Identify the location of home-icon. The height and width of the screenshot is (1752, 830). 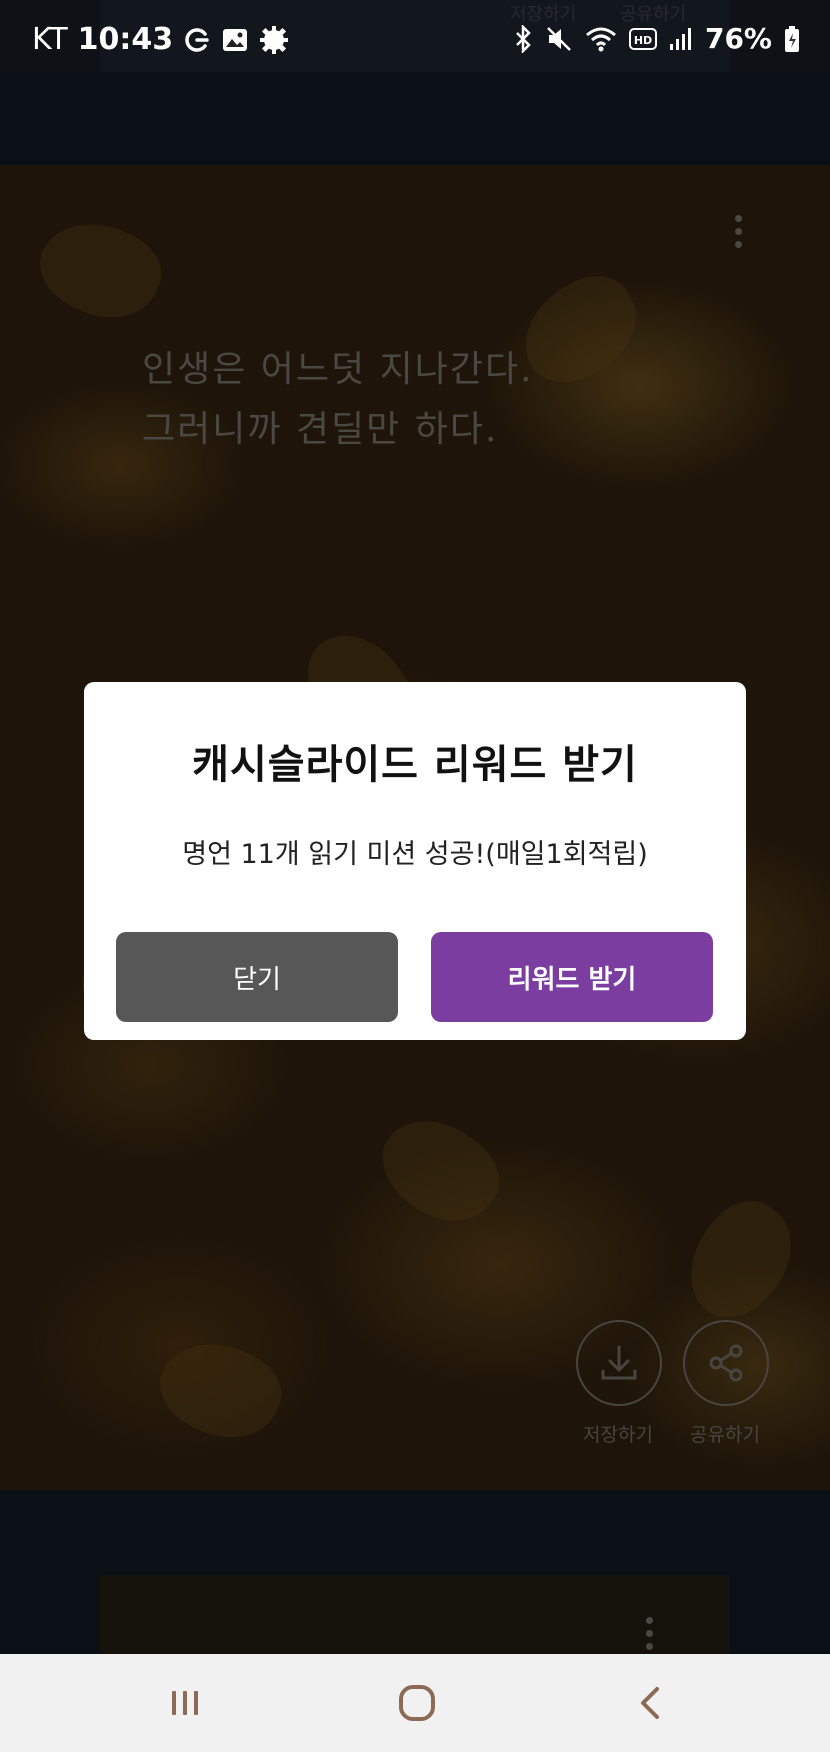
(417, 1703).